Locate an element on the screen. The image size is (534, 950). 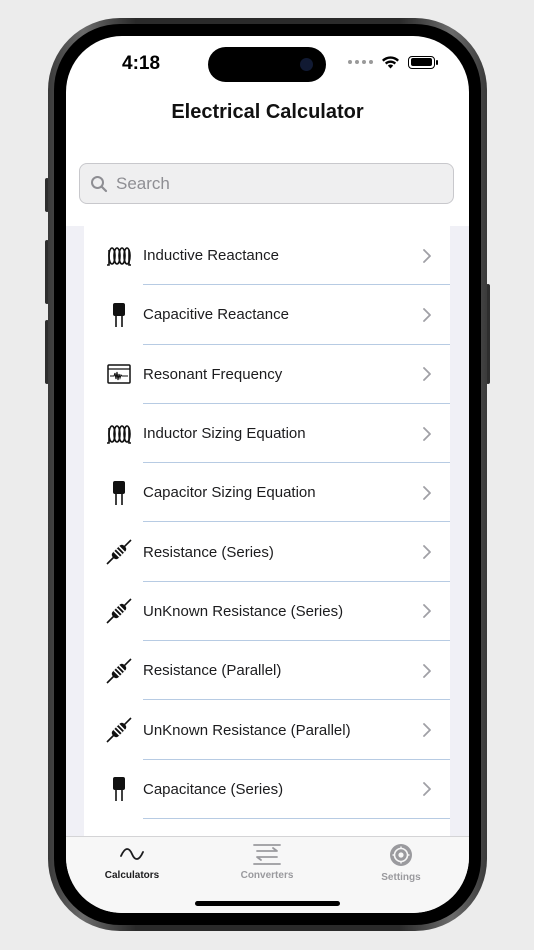
list-item-inductor-sizing-equation: Inductor Sizing Equation is located at coordinates (267, 434).